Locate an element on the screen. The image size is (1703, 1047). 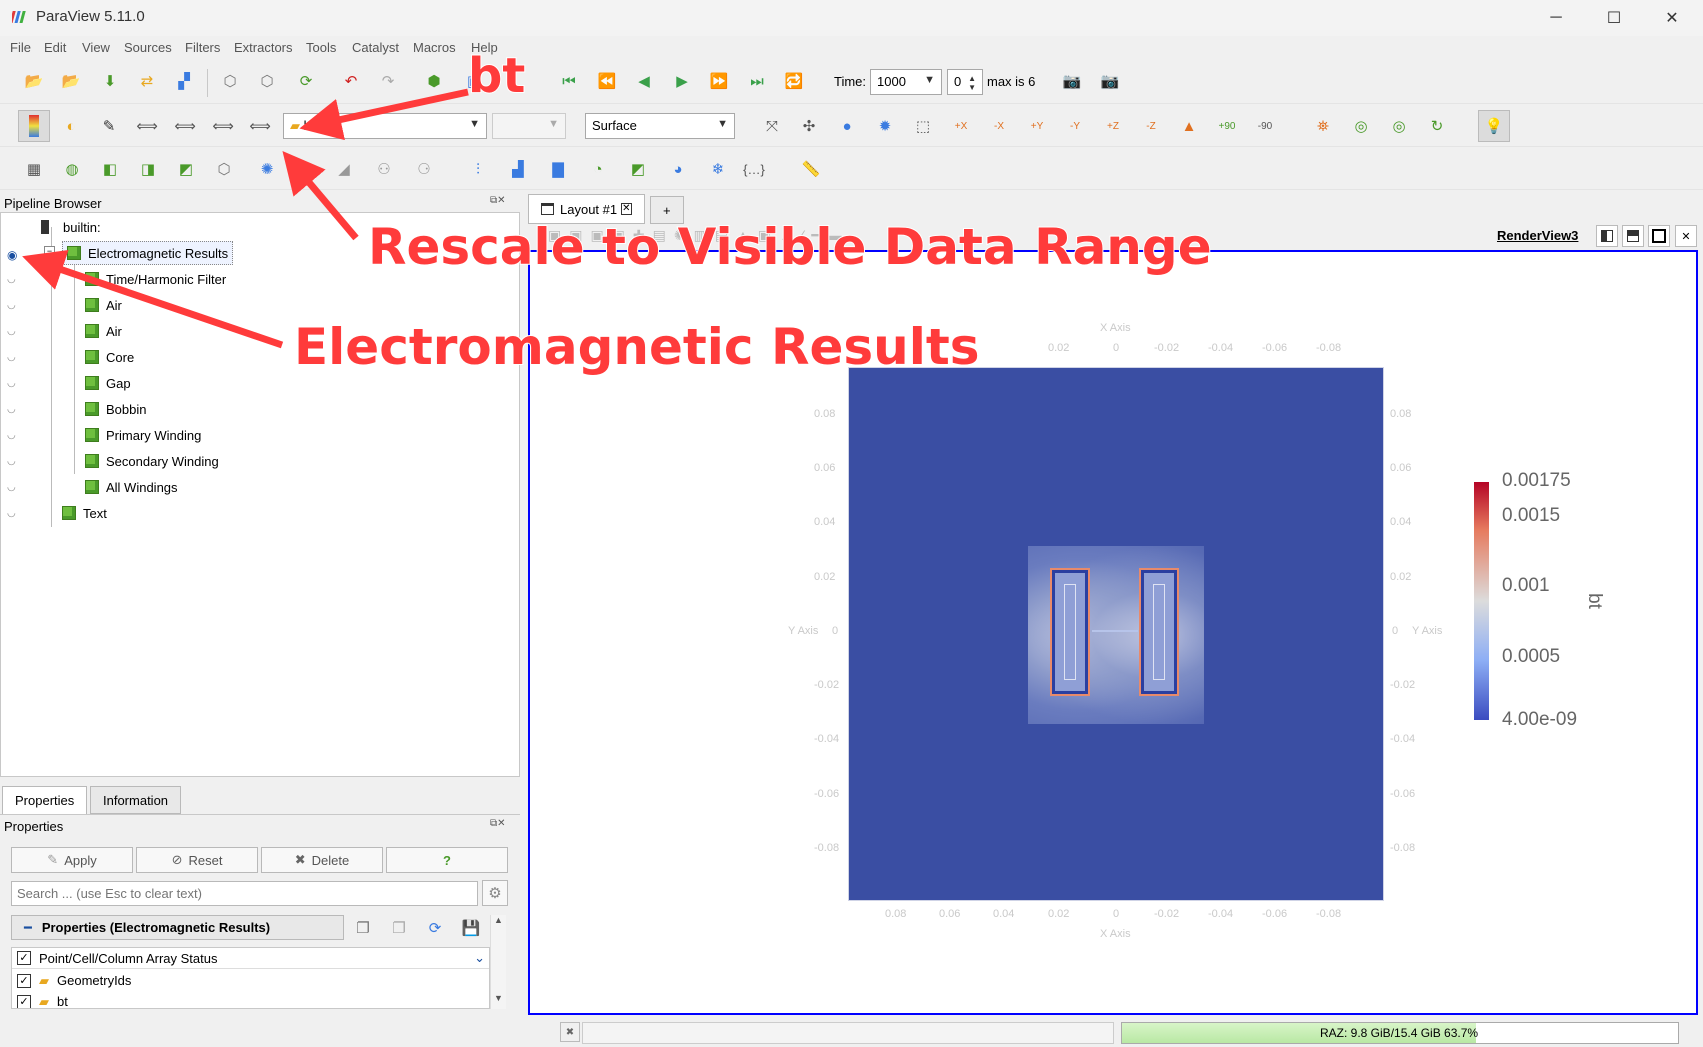
split-horizontal-icon is located at coordinates (1607, 236).